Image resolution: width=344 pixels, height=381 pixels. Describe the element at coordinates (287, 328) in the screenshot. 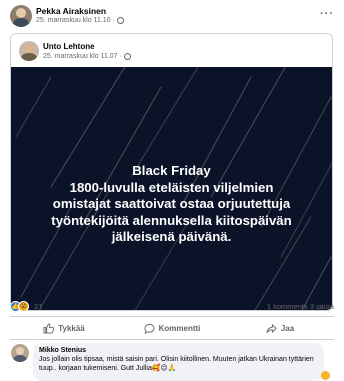

I see `share-button-label: Jaa` at that location.